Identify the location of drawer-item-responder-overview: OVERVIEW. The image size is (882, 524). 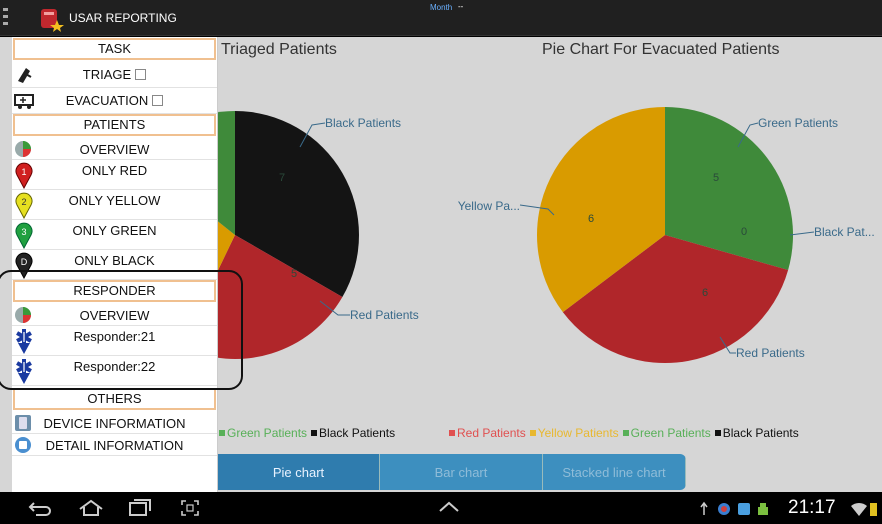
(114, 315).